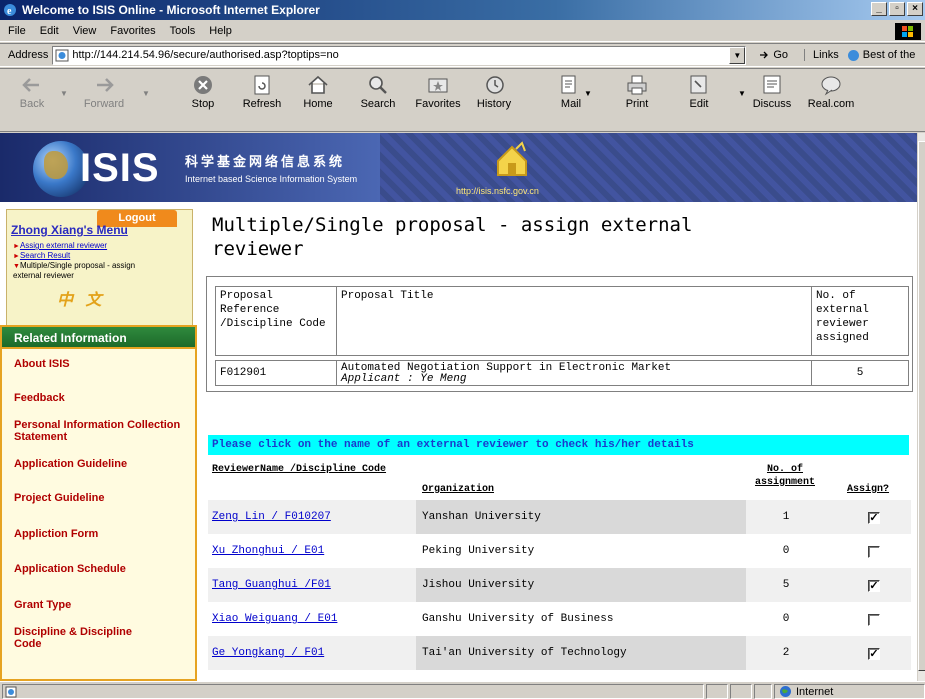 This screenshot has height=699, width=925. I want to click on discuss-icon, so click(772, 84).